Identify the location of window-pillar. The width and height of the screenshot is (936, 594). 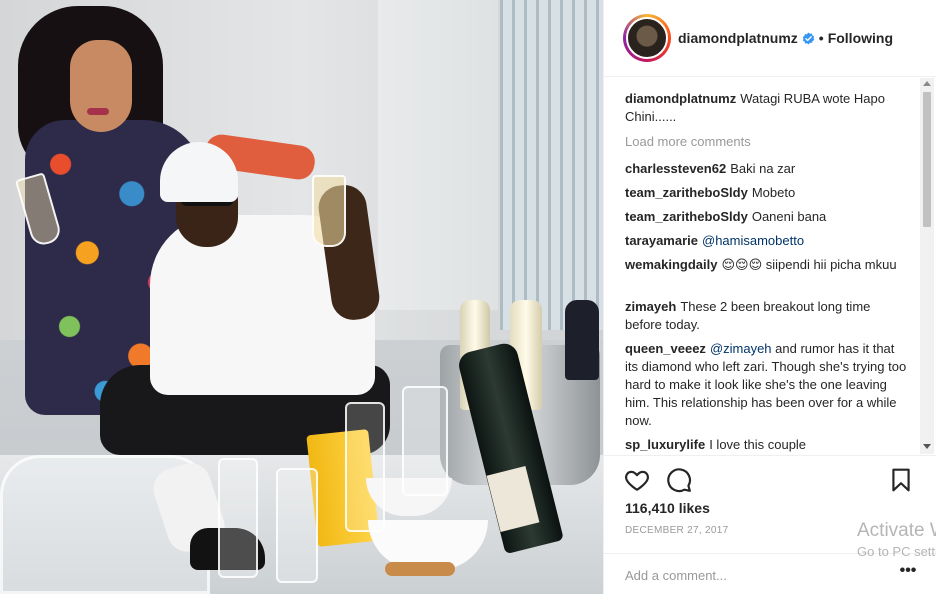
(438, 155).